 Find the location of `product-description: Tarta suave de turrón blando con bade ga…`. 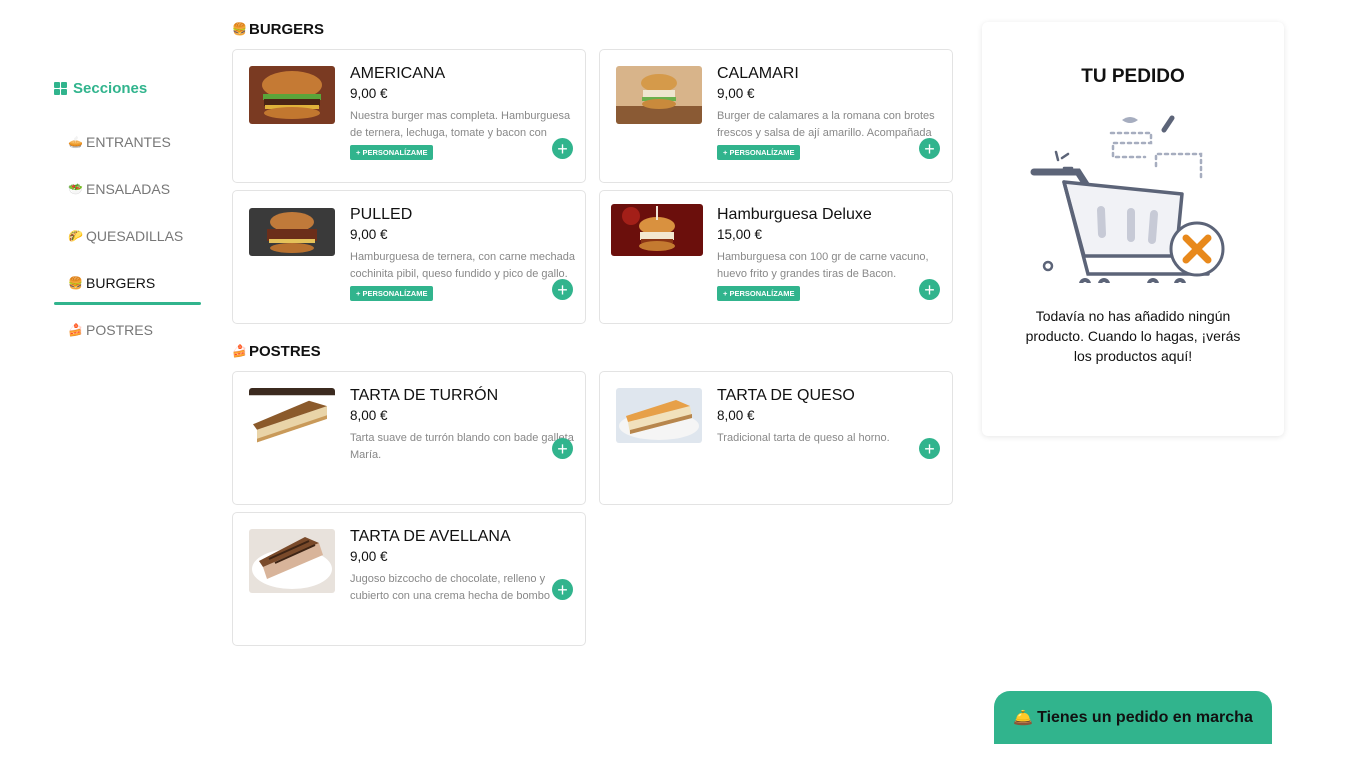

product-description: Tarta suave de turrón blando con bade ga… is located at coordinates (462, 446).